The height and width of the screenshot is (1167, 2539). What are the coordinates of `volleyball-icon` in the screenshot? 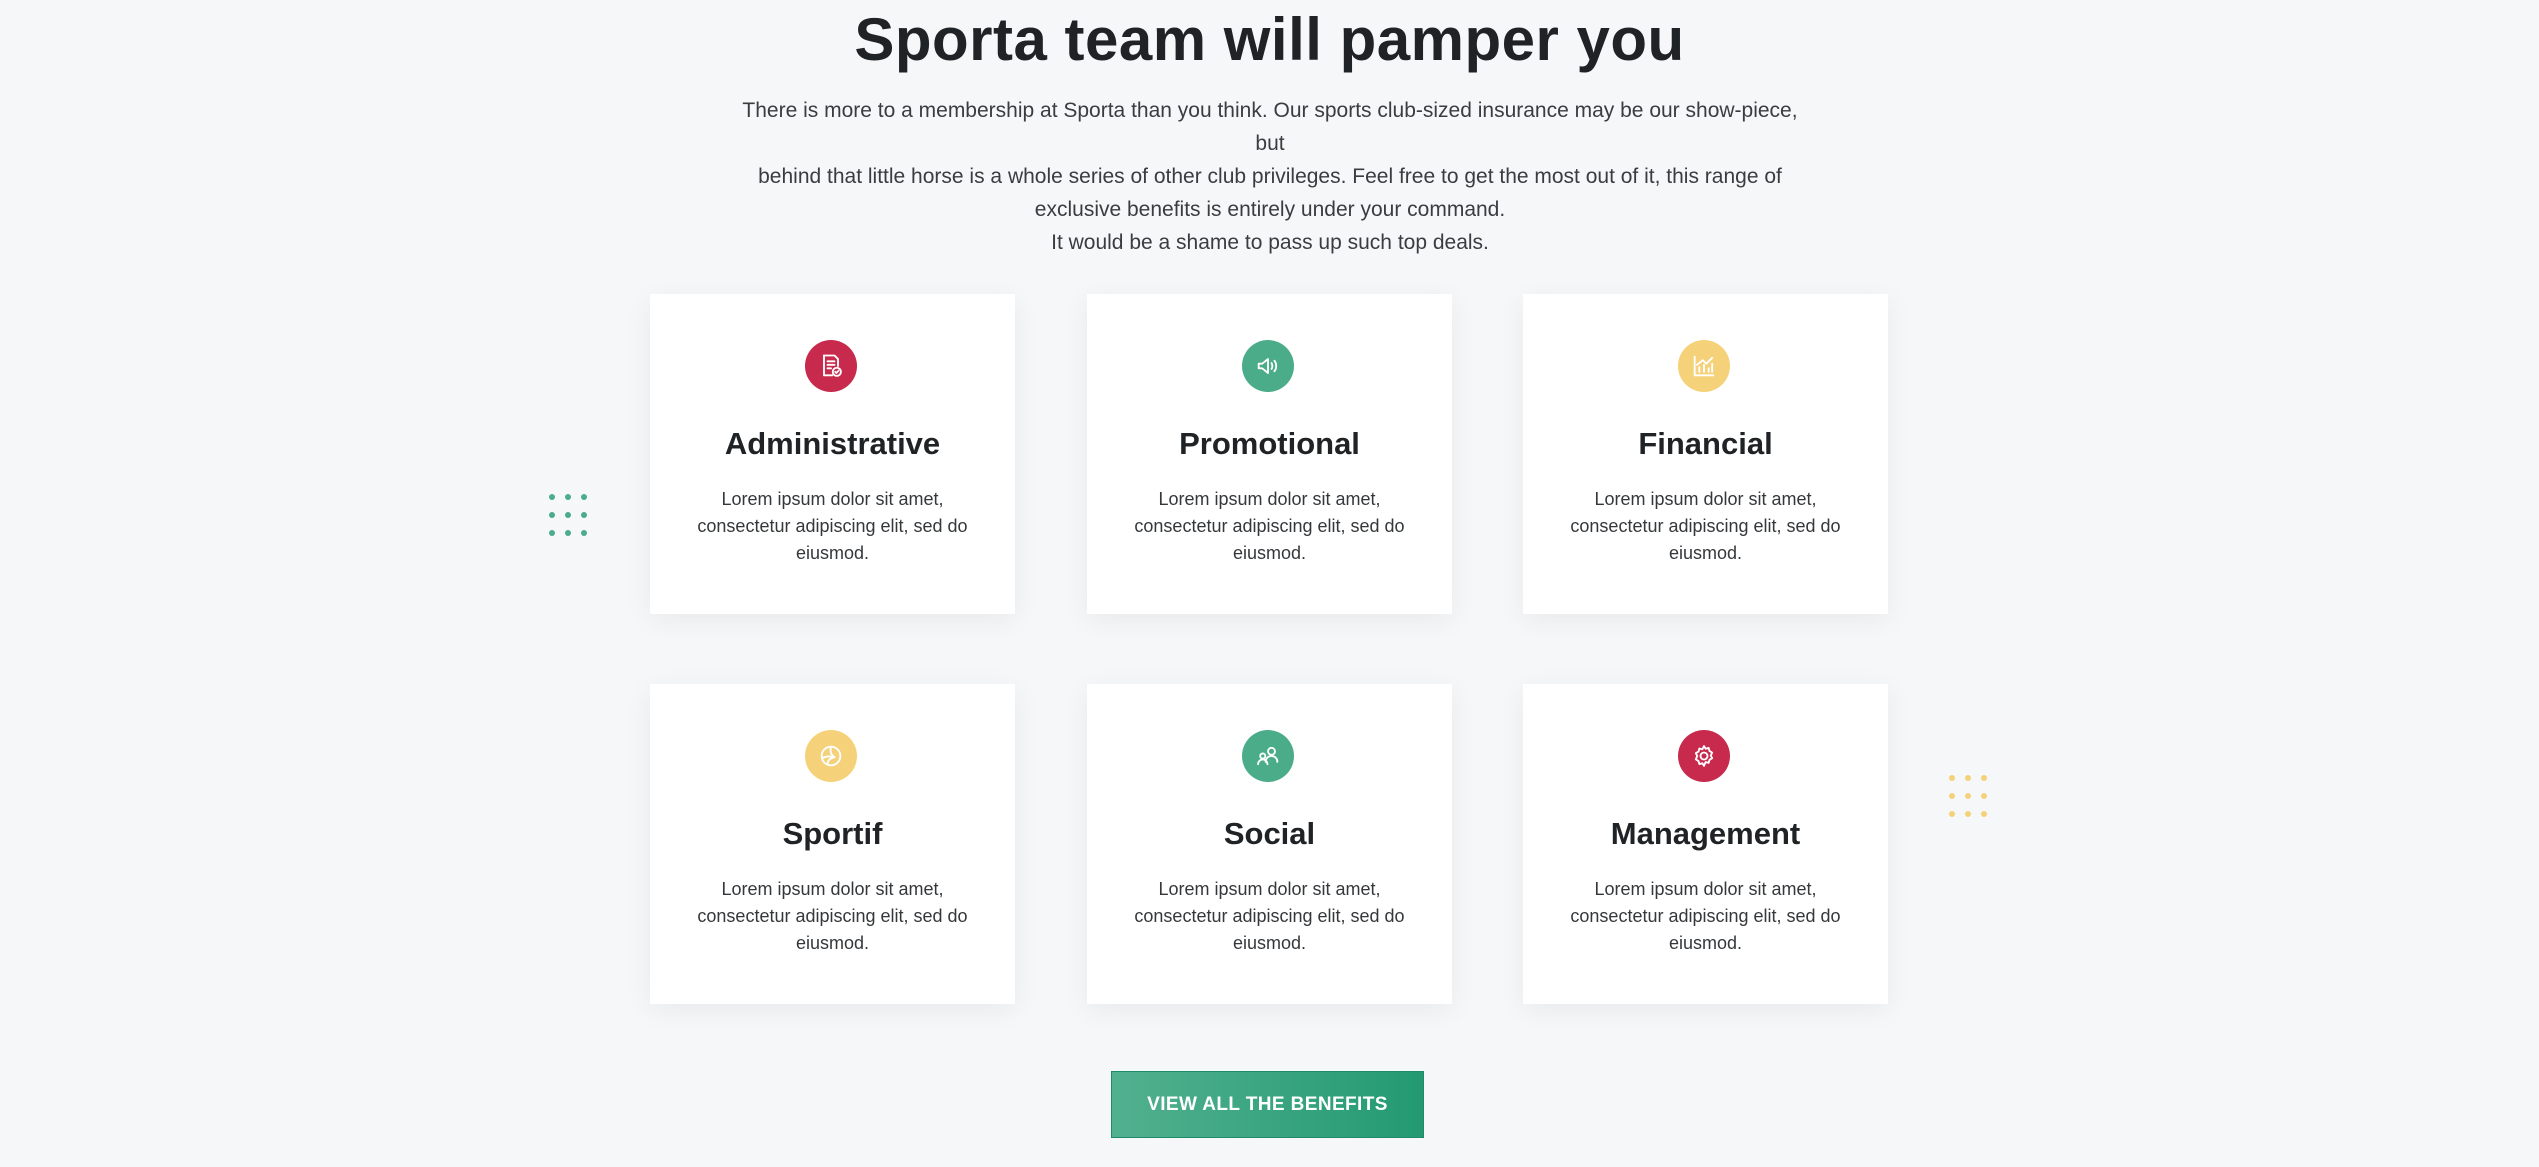 It's located at (831, 756).